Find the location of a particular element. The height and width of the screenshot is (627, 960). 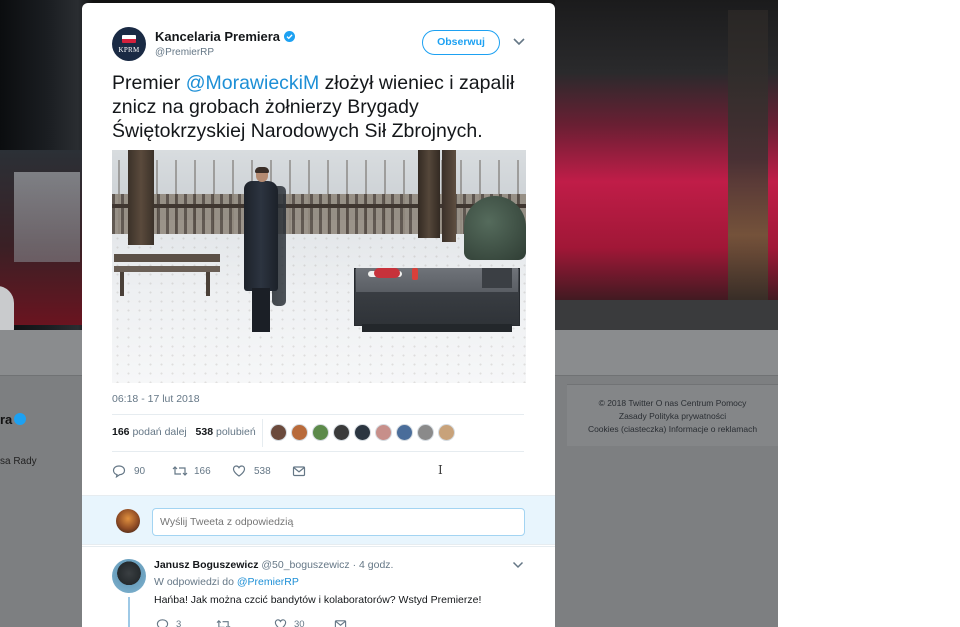

footer-links-line-2: Zasady Polityka prywatności is located at coordinates (672, 416).